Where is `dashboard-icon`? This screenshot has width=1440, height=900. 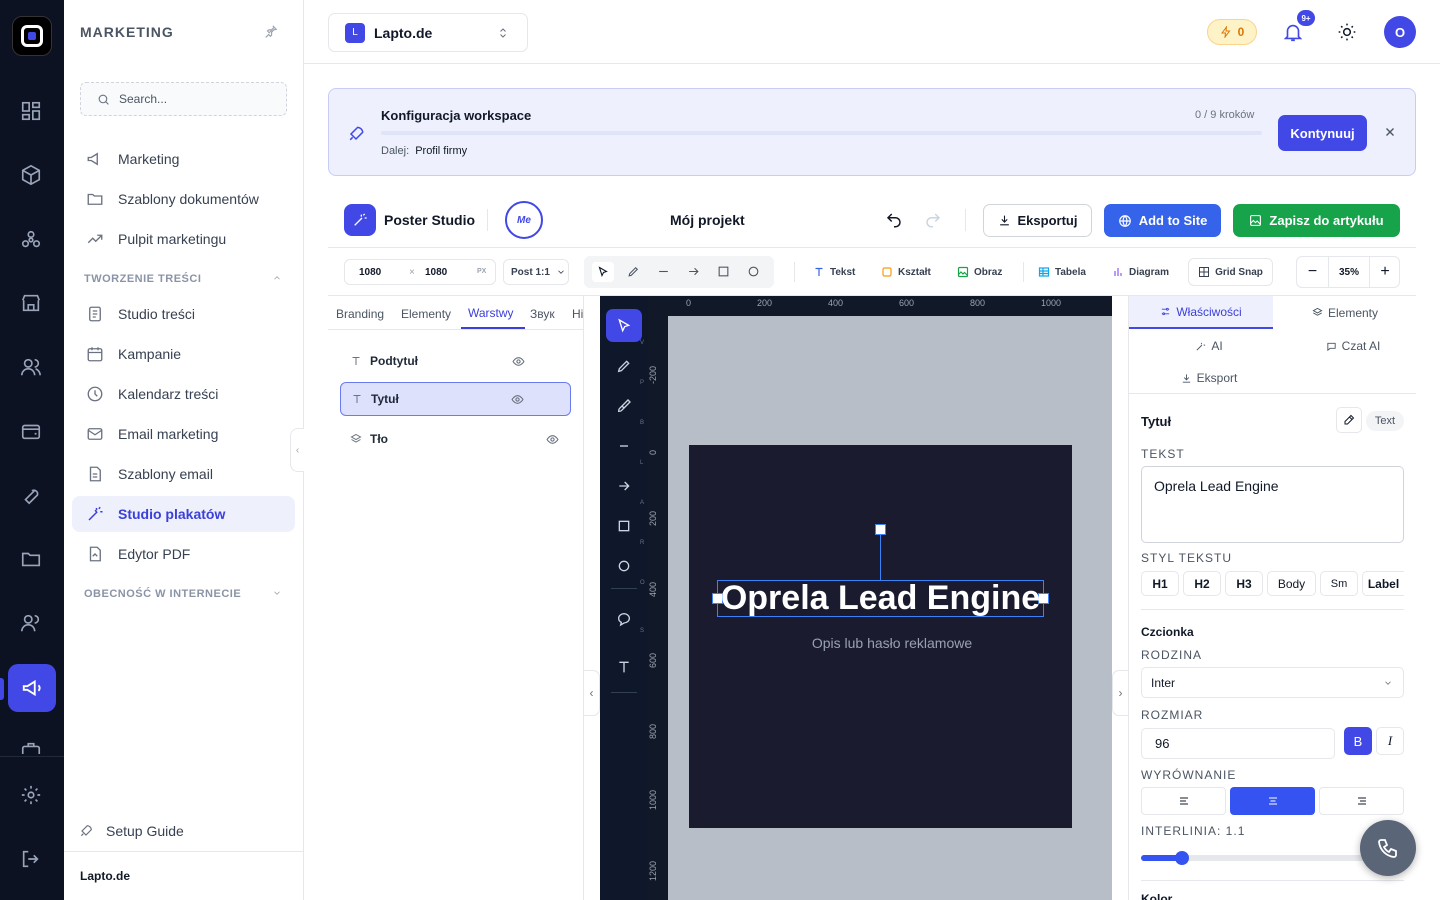
dashboard-icon is located at coordinates (32, 112).